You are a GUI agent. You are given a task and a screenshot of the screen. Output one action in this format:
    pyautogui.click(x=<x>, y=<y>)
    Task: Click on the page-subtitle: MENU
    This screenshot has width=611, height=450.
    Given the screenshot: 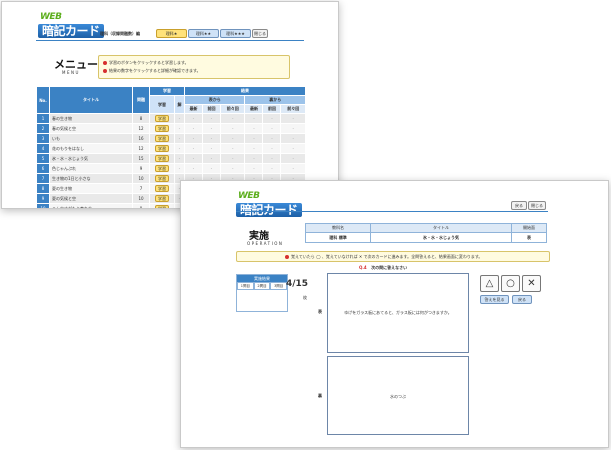 What is the action you would take?
    pyautogui.click(x=71, y=72)
    